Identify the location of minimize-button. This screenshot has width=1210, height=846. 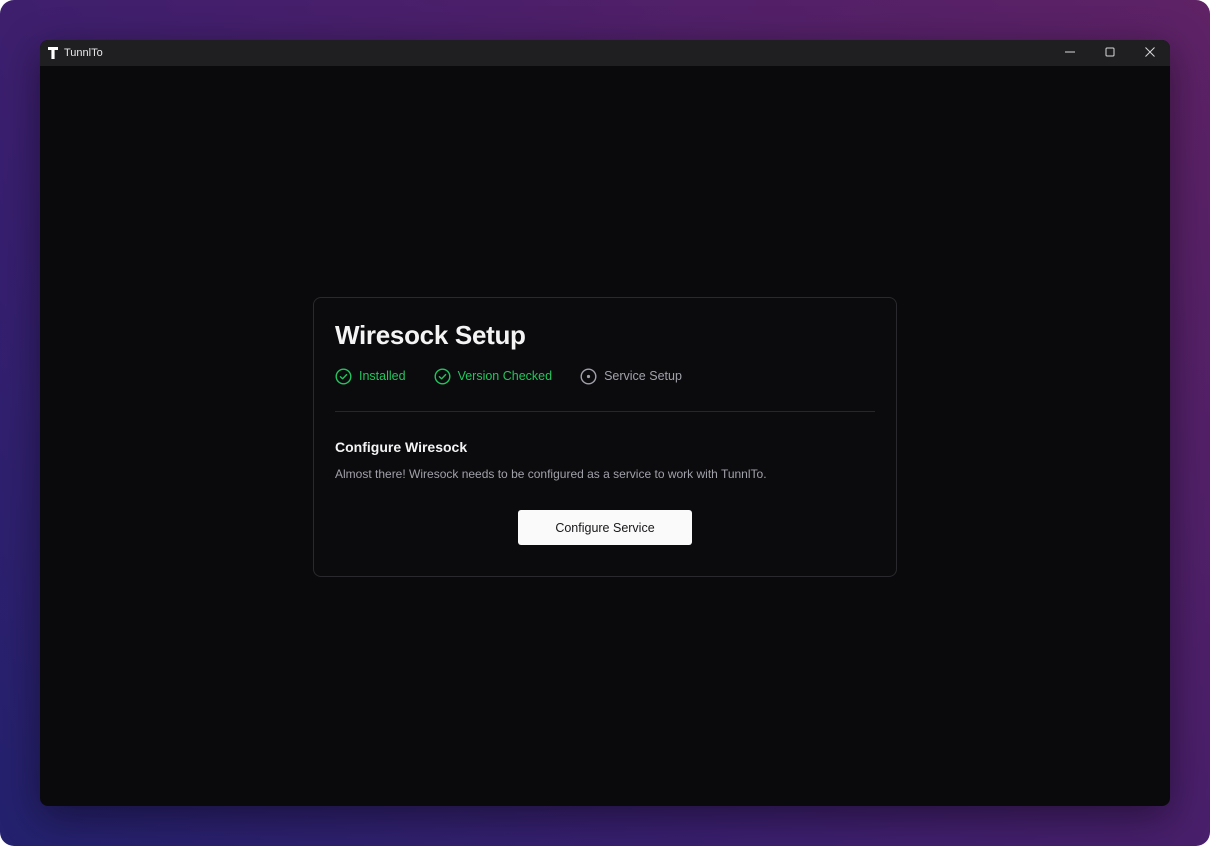
(1070, 53).